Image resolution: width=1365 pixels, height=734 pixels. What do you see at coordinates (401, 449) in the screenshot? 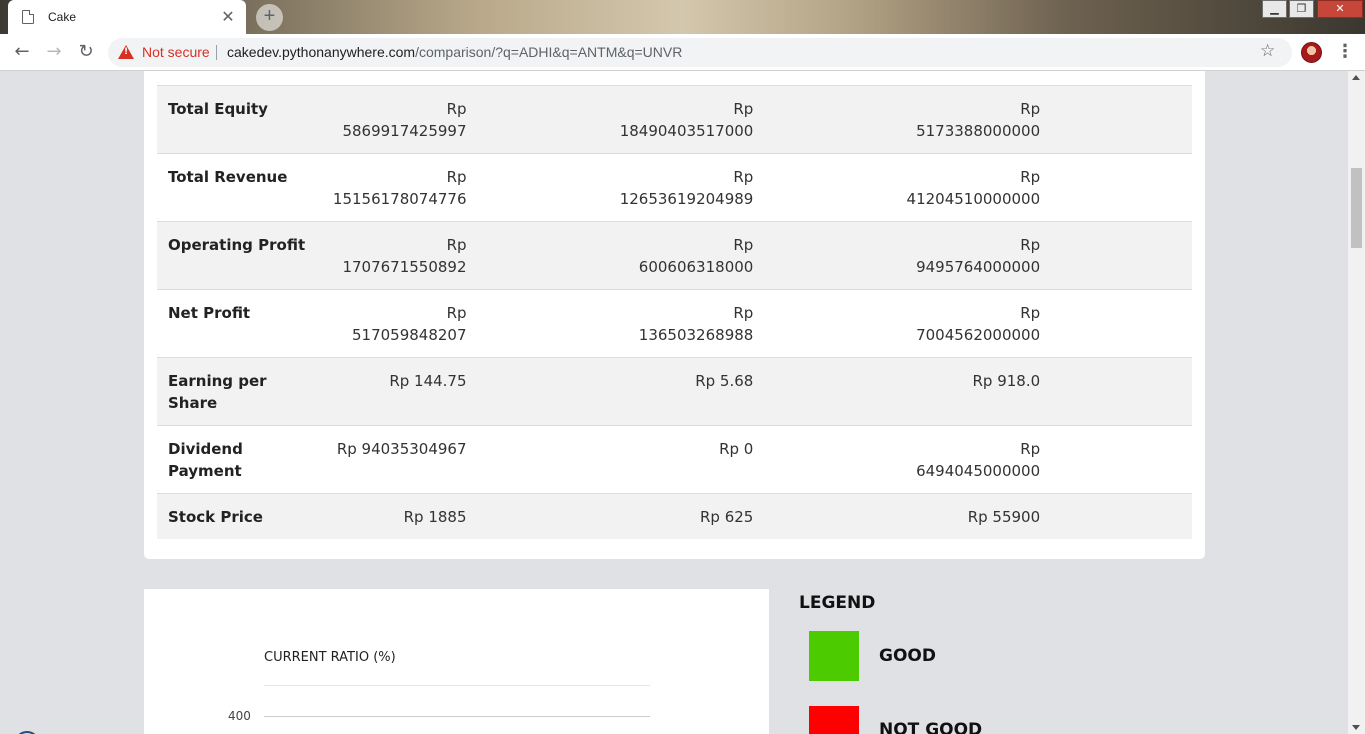
I see `value-line-1: Rp 94035304967` at bounding box center [401, 449].